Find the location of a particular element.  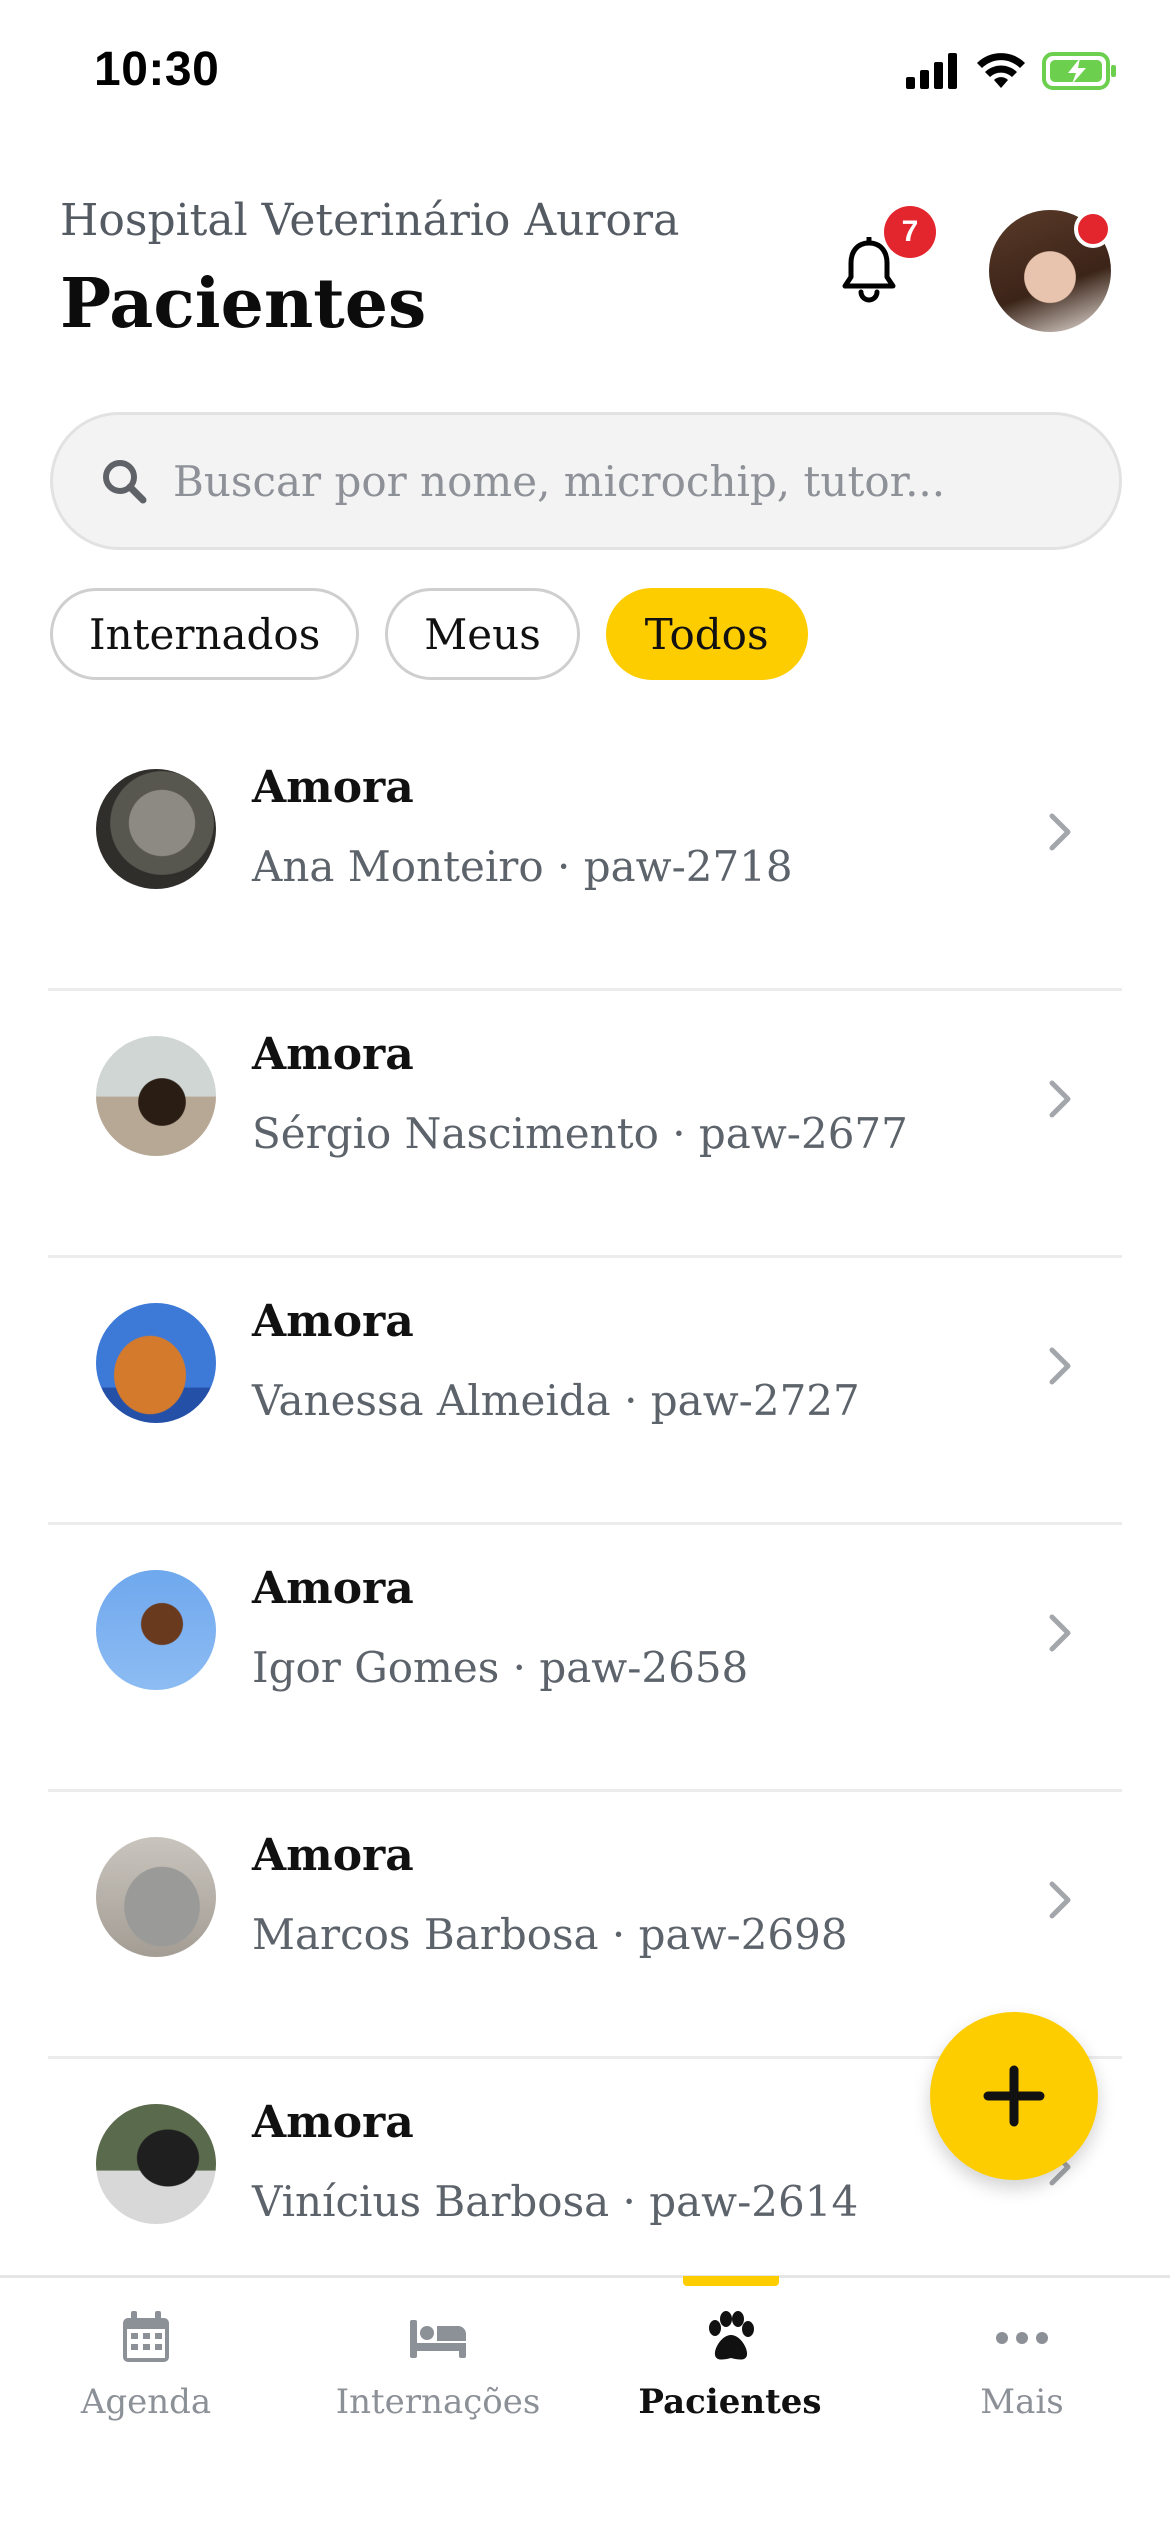

search-input is located at coordinates (613, 481).